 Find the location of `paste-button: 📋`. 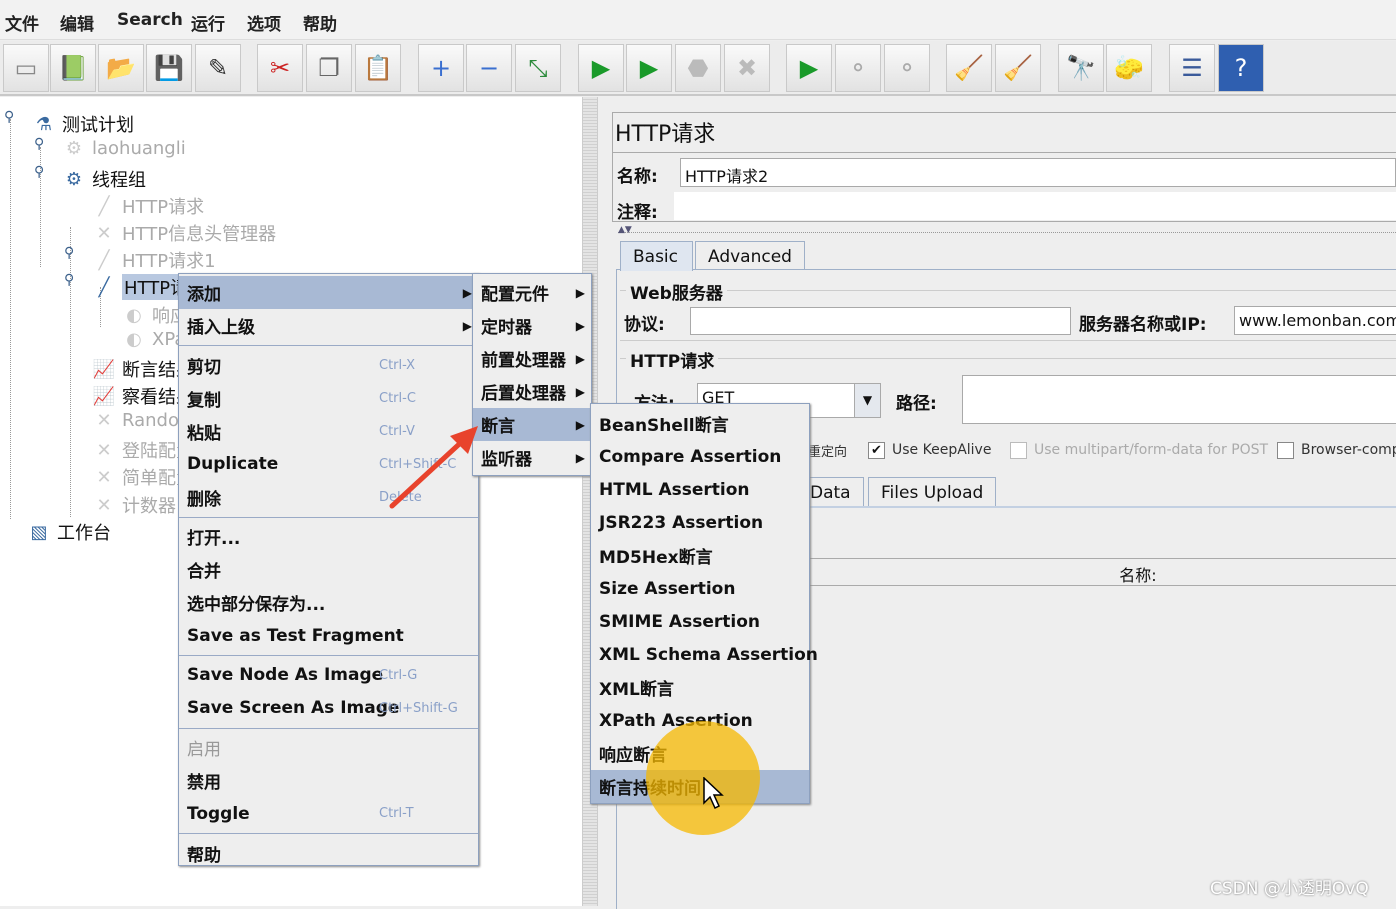

paste-button: 📋 is located at coordinates (378, 68).